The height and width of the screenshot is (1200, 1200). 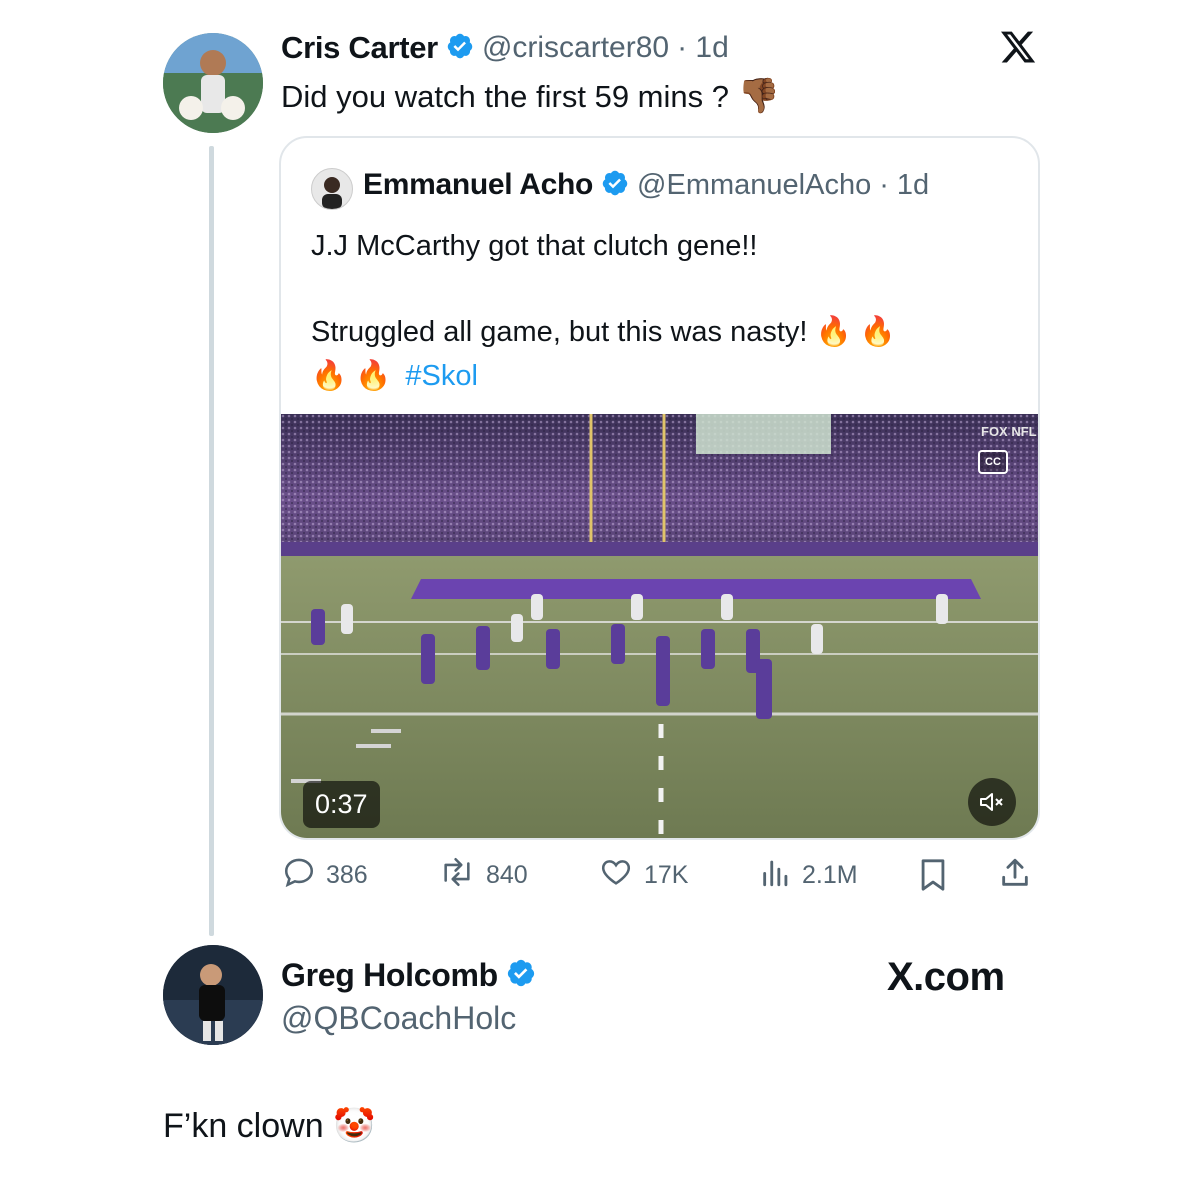 What do you see at coordinates (1015, 875) in the screenshot?
I see `share-icon` at bounding box center [1015, 875].